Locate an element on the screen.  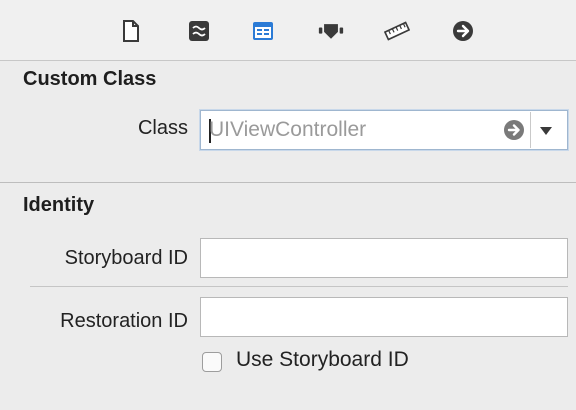
connections-inspector-icon is located at coordinates (463, 31).